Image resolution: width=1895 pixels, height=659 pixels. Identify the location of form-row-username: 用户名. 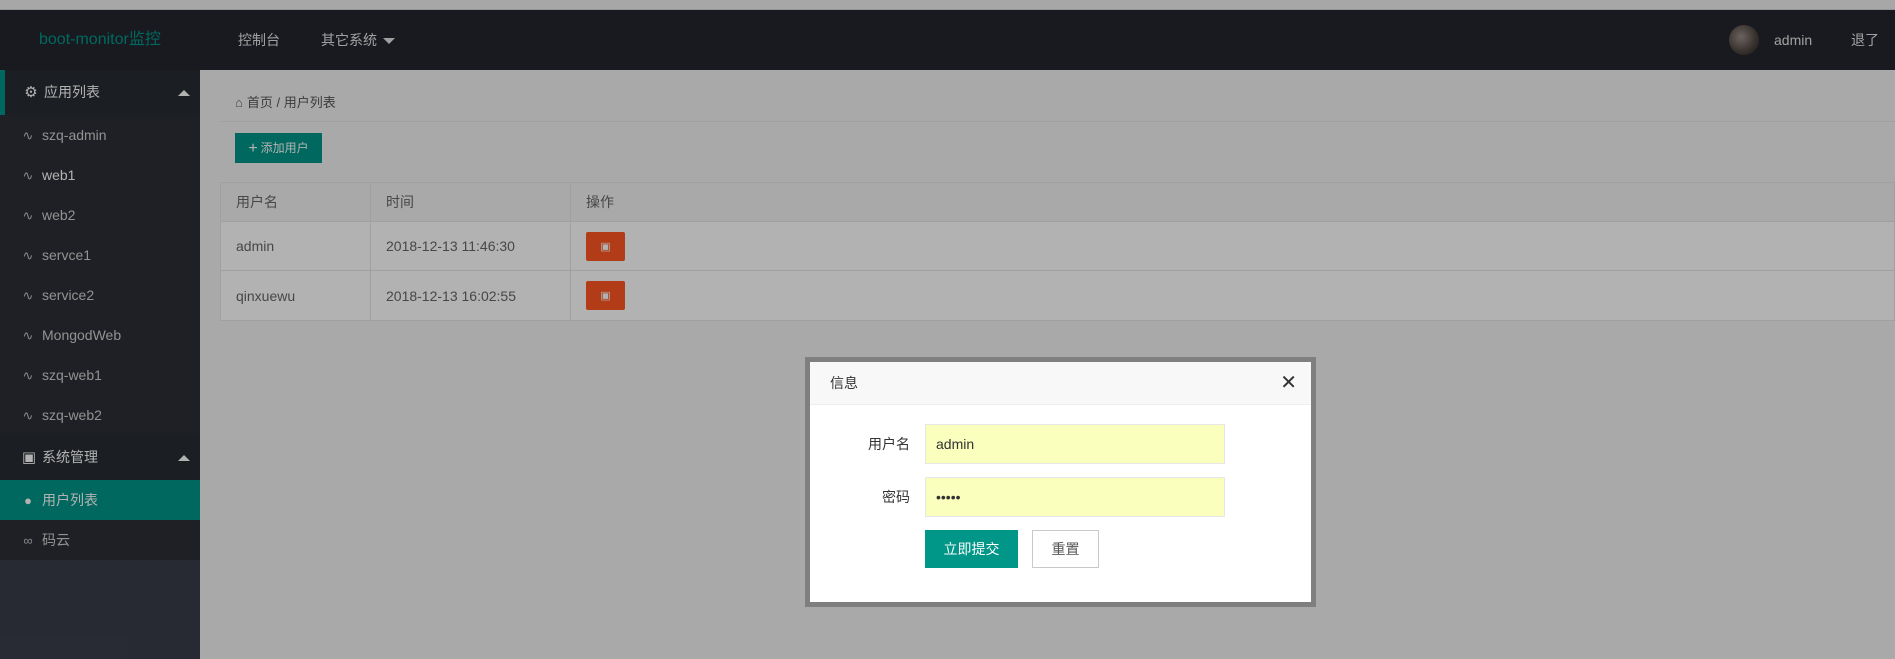
(1060, 444).